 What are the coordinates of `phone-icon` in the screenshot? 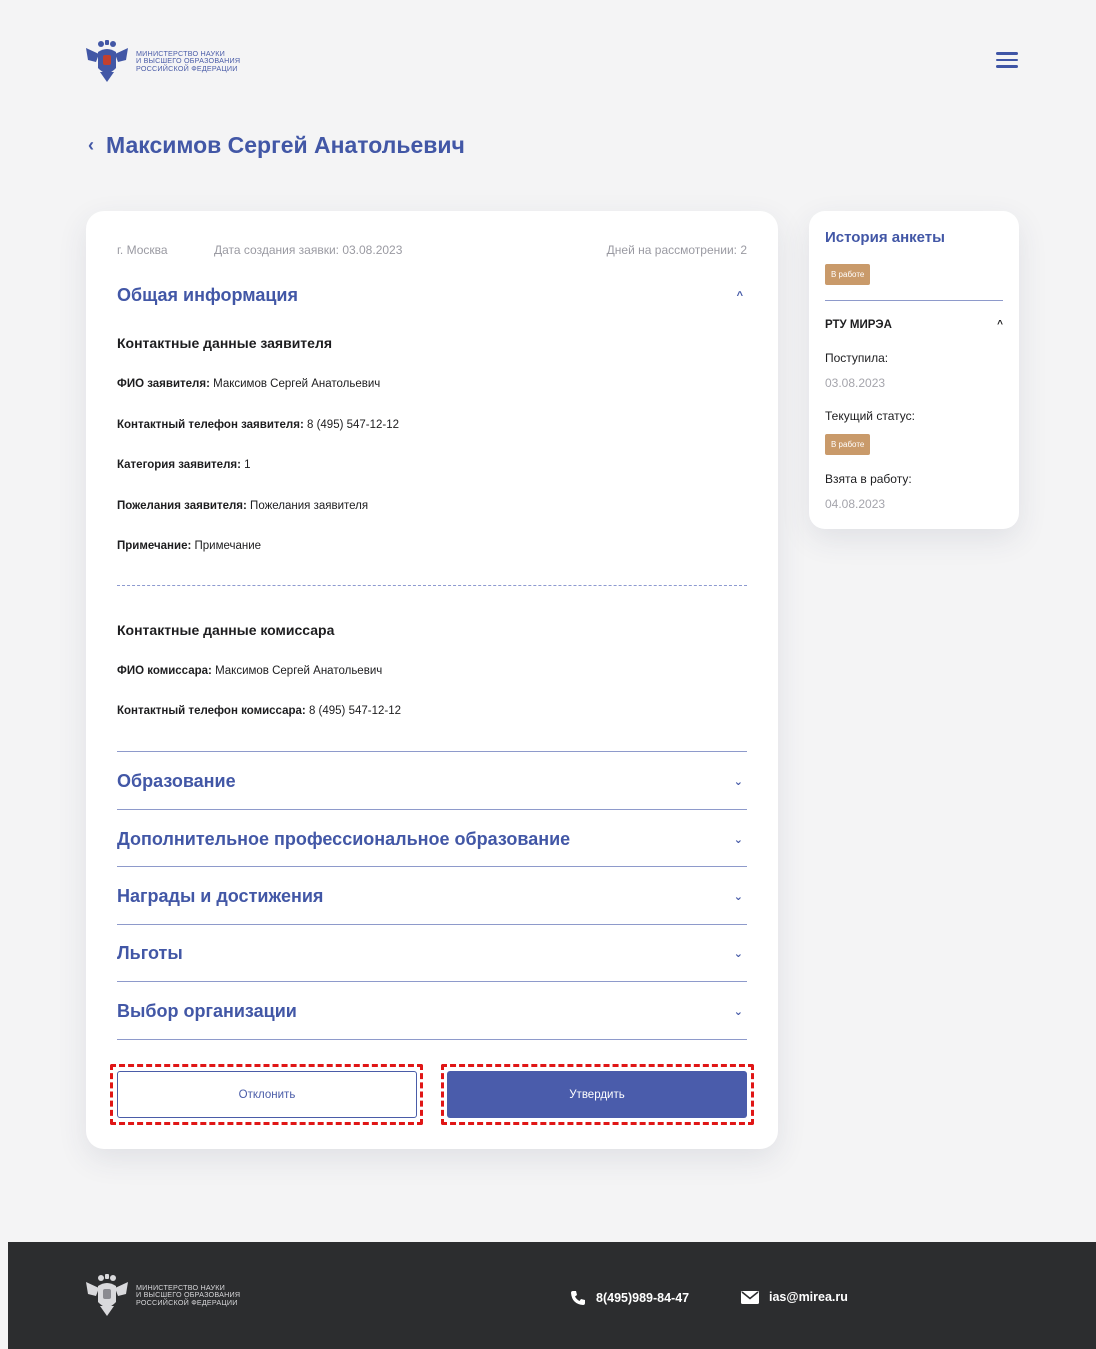 It's located at (578, 1298).